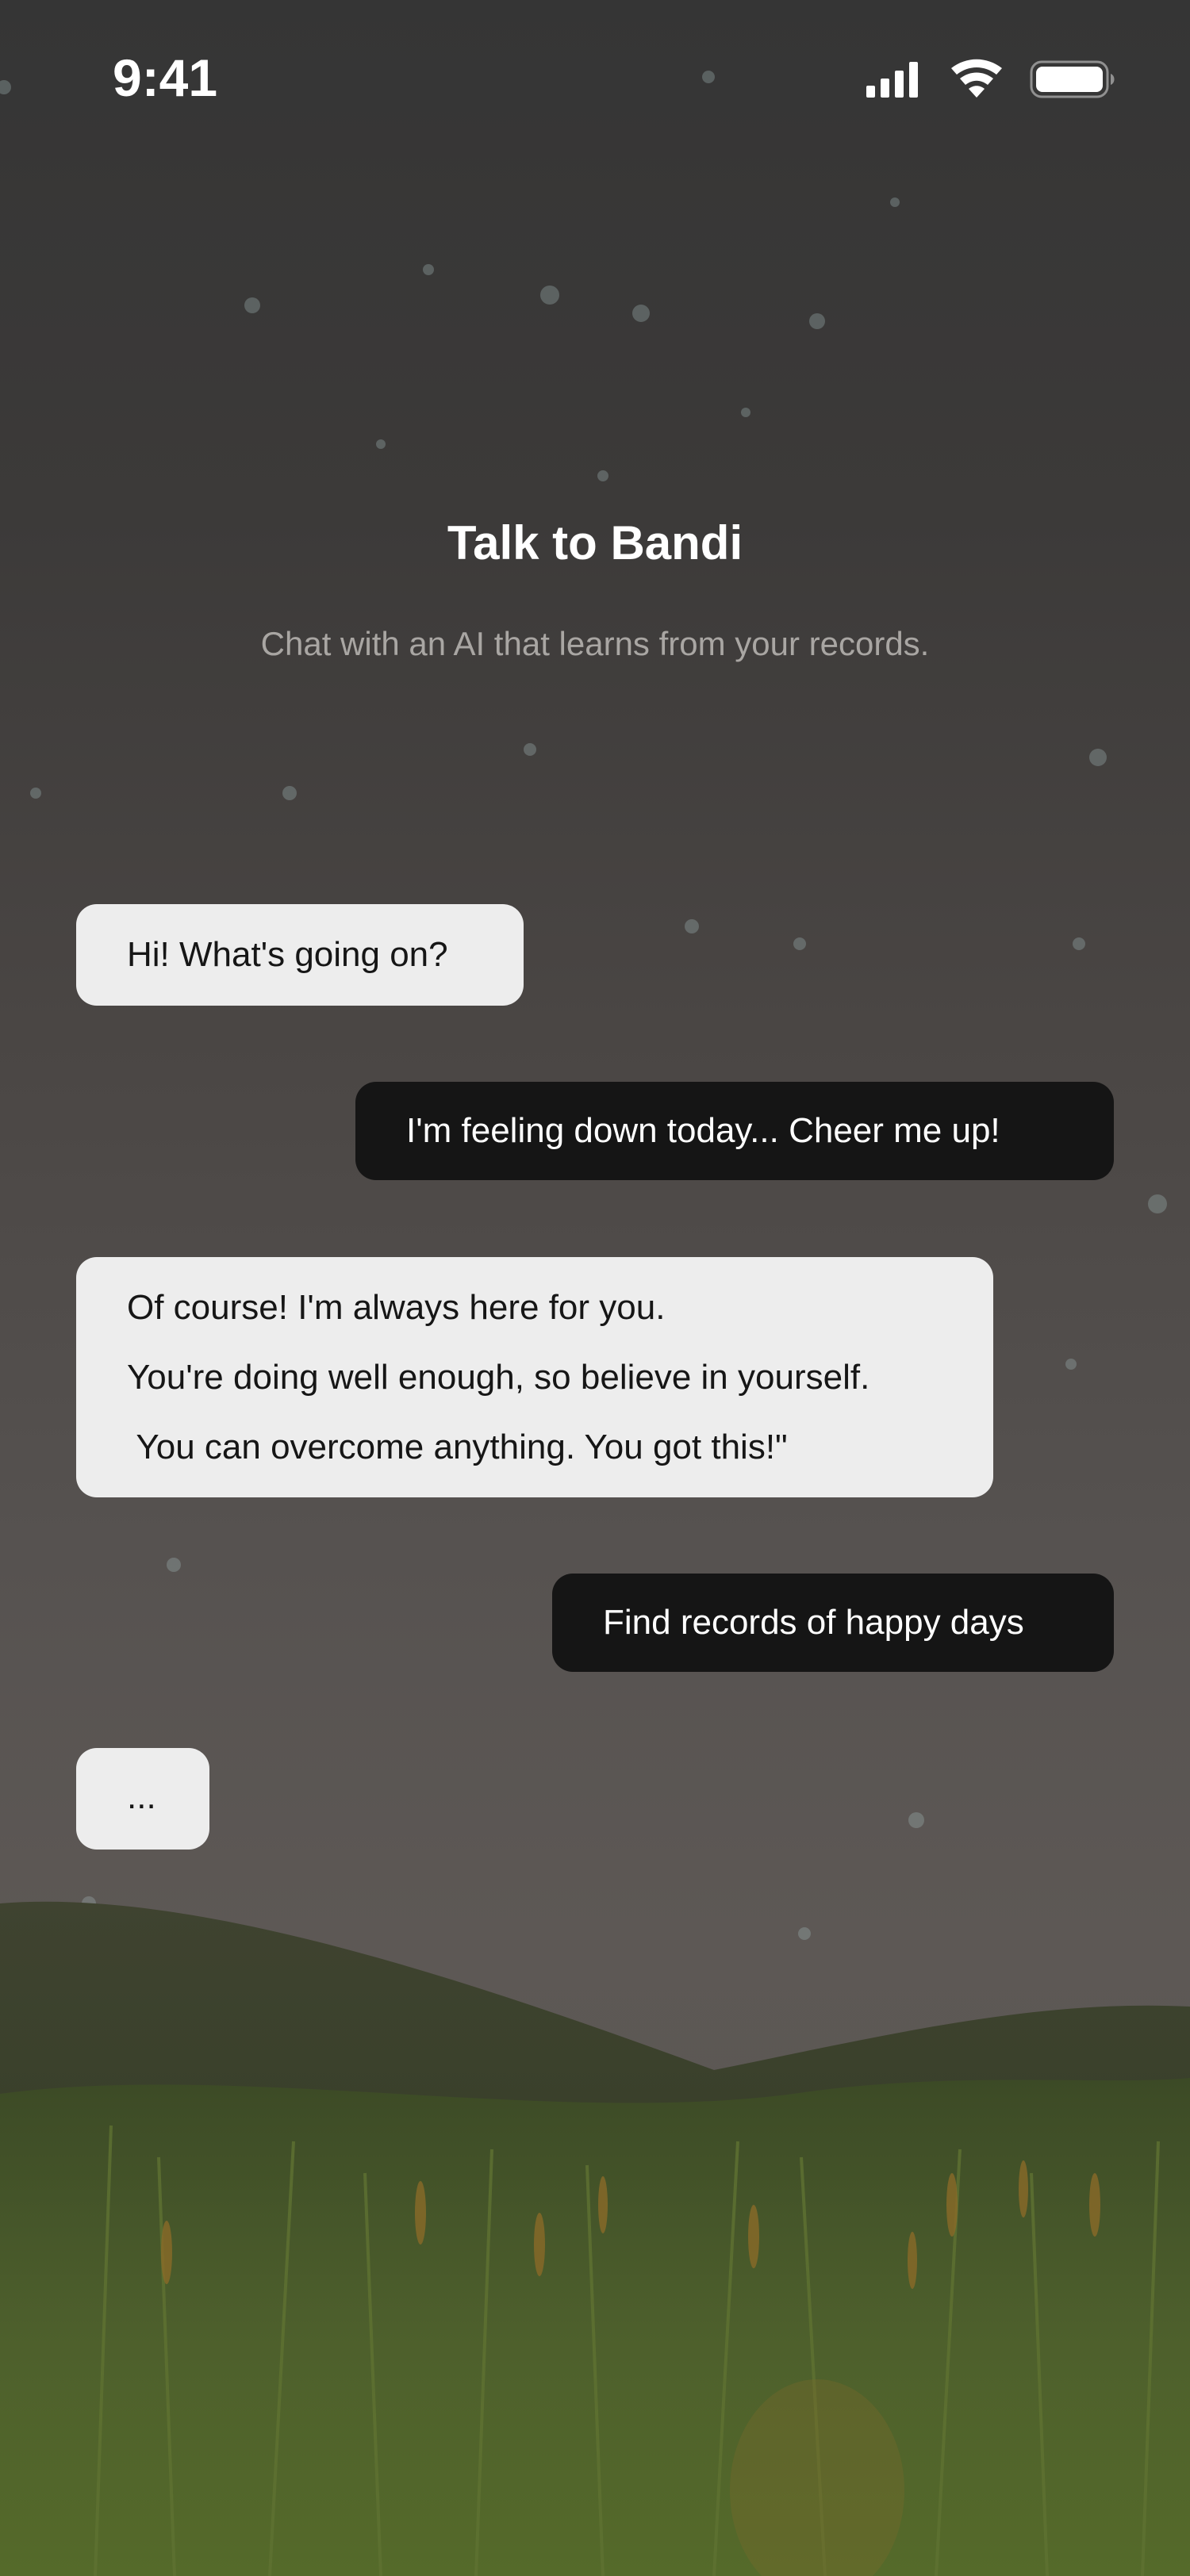 The width and height of the screenshot is (1190, 2576). What do you see at coordinates (396, 1308) in the screenshot?
I see `message-text-line: Of course! I'm always here for you.` at bounding box center [396, 1308].